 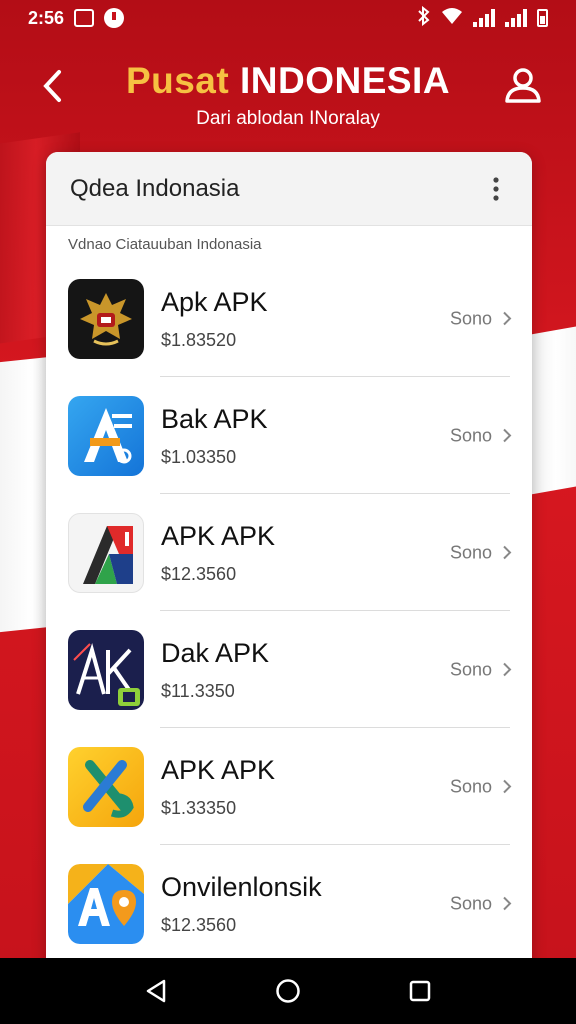 What do you see at coordinates (424, 18) in the screenshot?
I see `bluetooth-icon` at bounding box center [424, 18].